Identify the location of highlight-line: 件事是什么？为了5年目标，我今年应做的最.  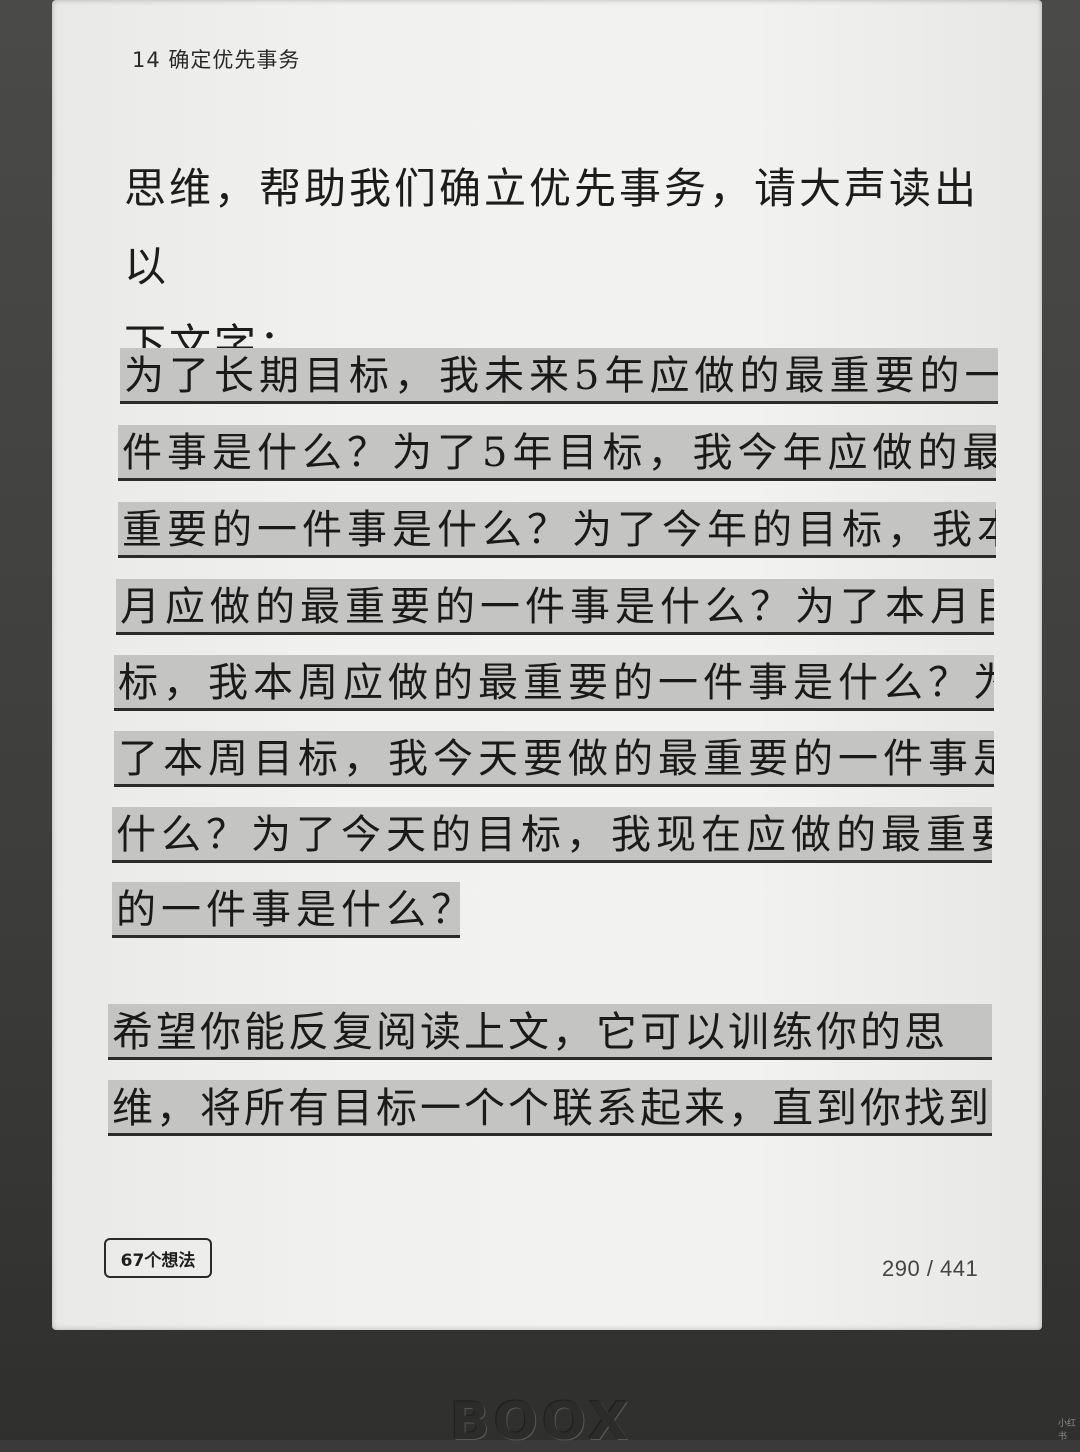
(557, 453).